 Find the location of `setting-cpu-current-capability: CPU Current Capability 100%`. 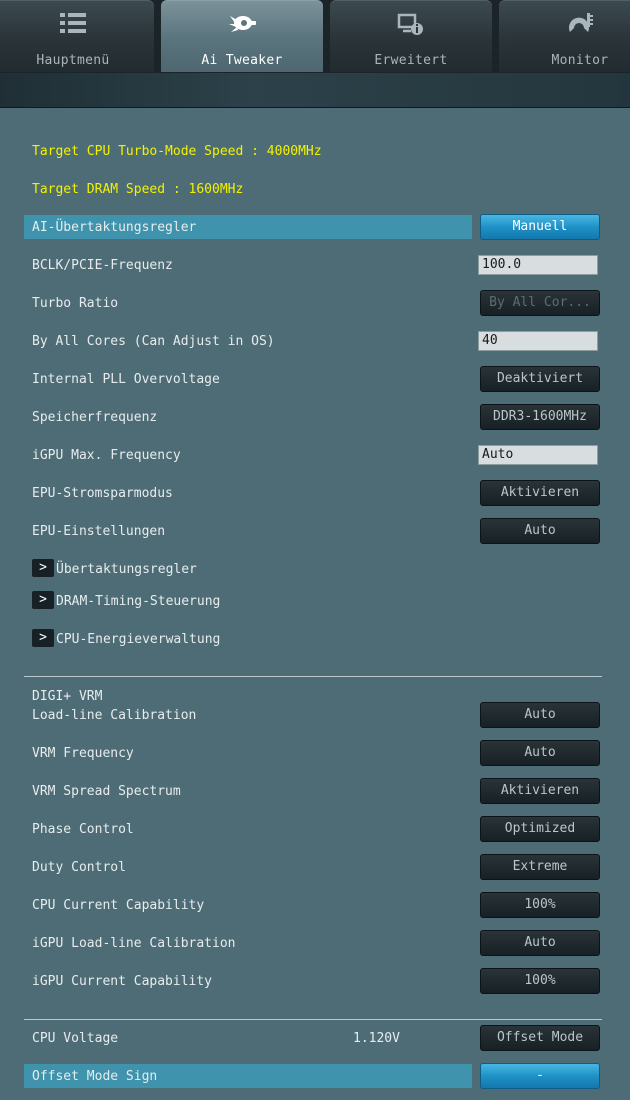

setting-cpu-current-capability: CPU Current Capability 100% is located at coordinates (313, 905).